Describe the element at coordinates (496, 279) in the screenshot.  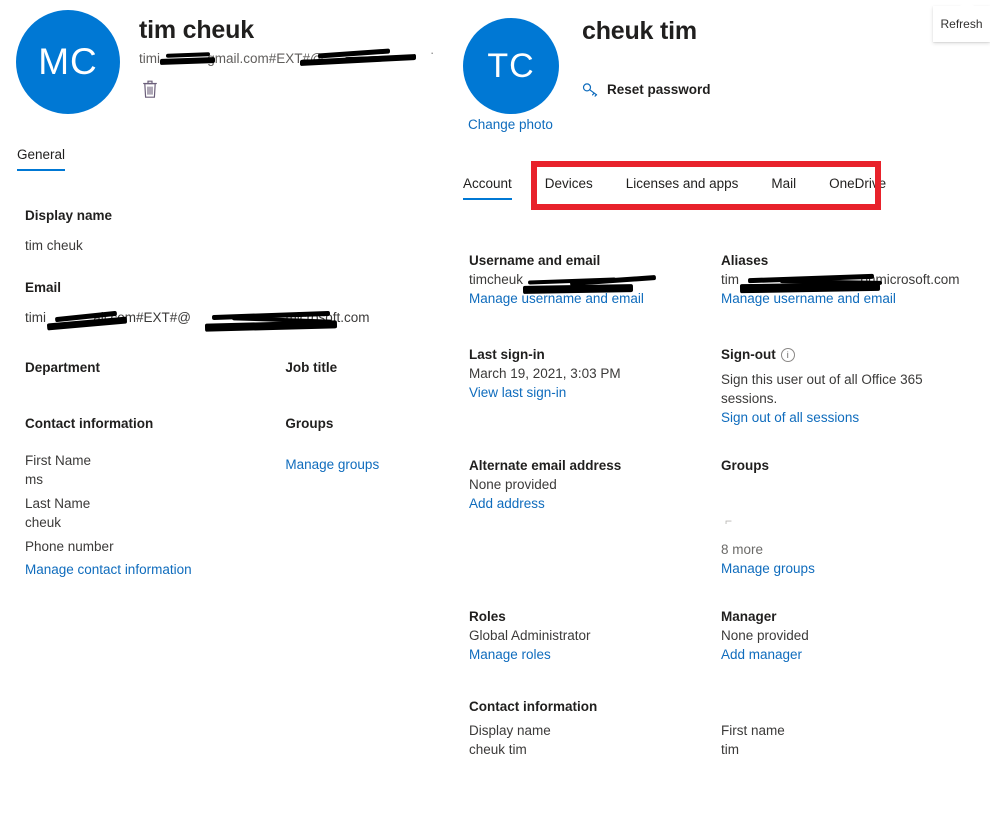
I see `username-value-prefix: timcheuk` at that location.